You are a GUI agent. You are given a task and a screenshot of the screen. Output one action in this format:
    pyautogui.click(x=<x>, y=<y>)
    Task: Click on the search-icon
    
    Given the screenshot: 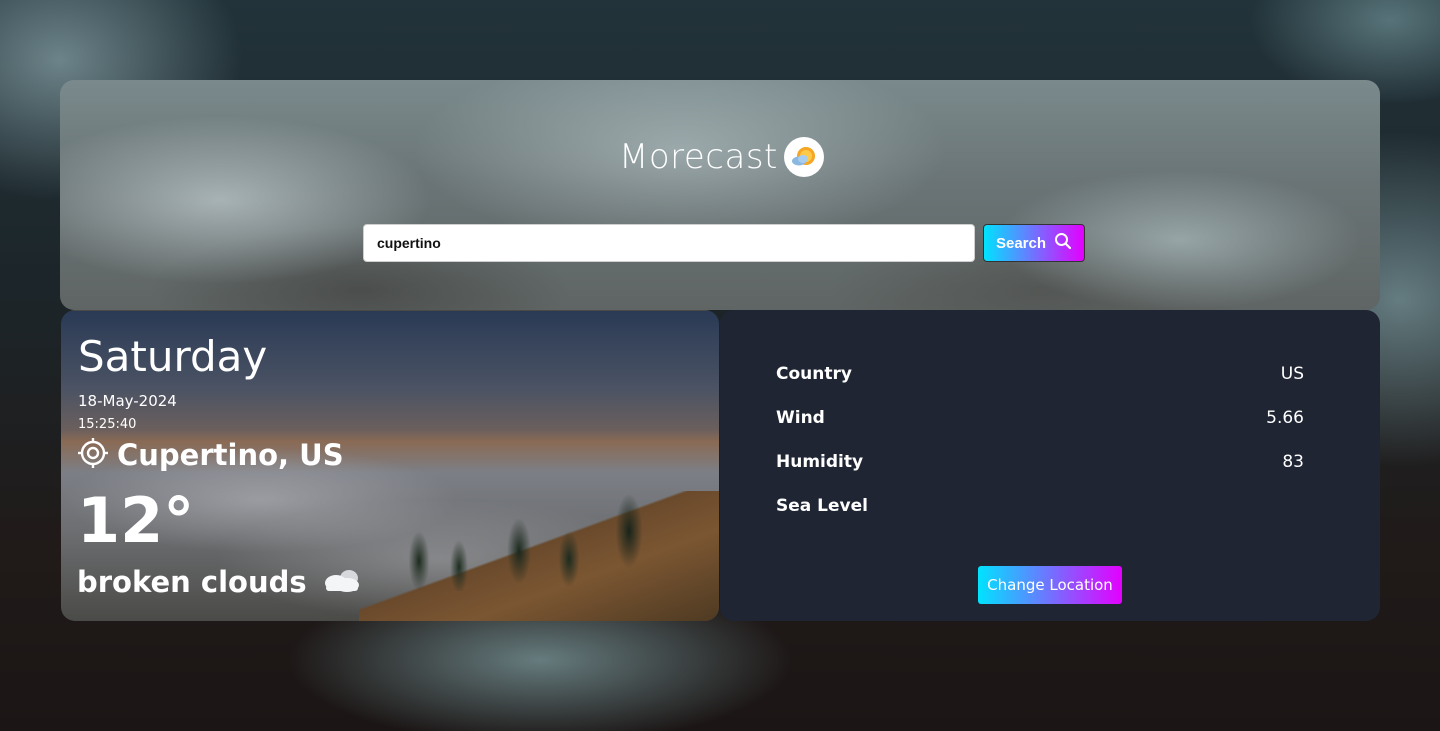 What is the action you would take?
    pyautogui.click(x=1063, y=243)
    